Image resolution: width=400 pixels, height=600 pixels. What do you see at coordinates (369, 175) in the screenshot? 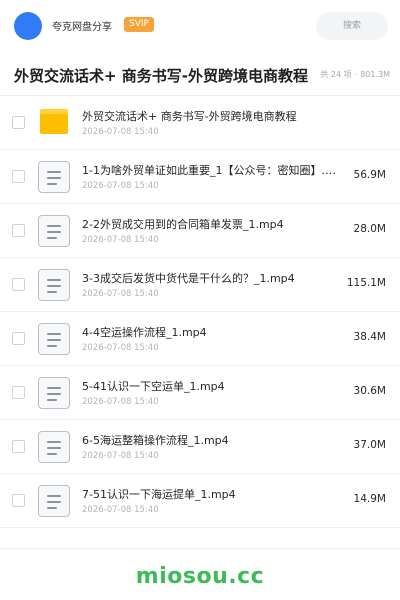
I see `item-size: 56.9M` at bounding box center [369, 175].